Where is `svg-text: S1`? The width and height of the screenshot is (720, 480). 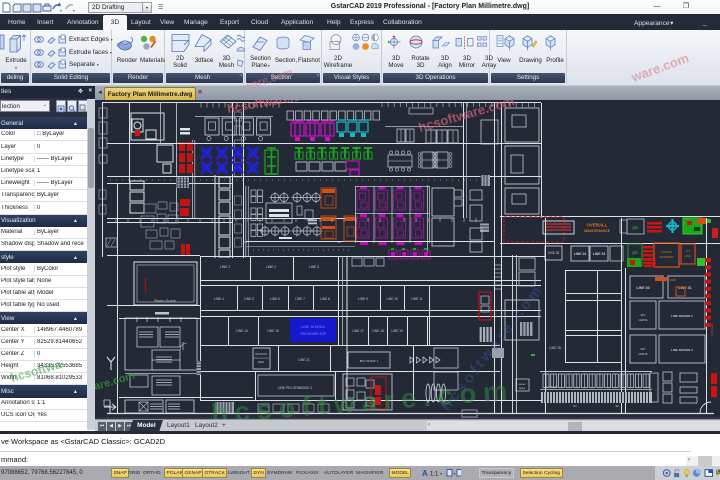
svg-text: S1 is located at coordinates (575, 406).